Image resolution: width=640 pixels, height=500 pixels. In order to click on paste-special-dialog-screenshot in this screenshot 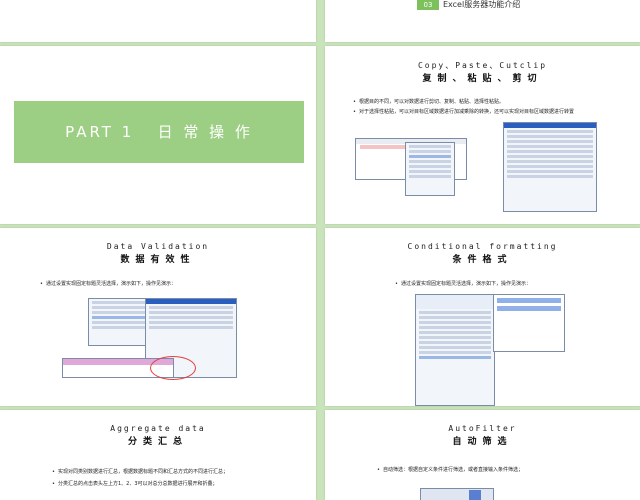, I will do `click(550, 167)`.